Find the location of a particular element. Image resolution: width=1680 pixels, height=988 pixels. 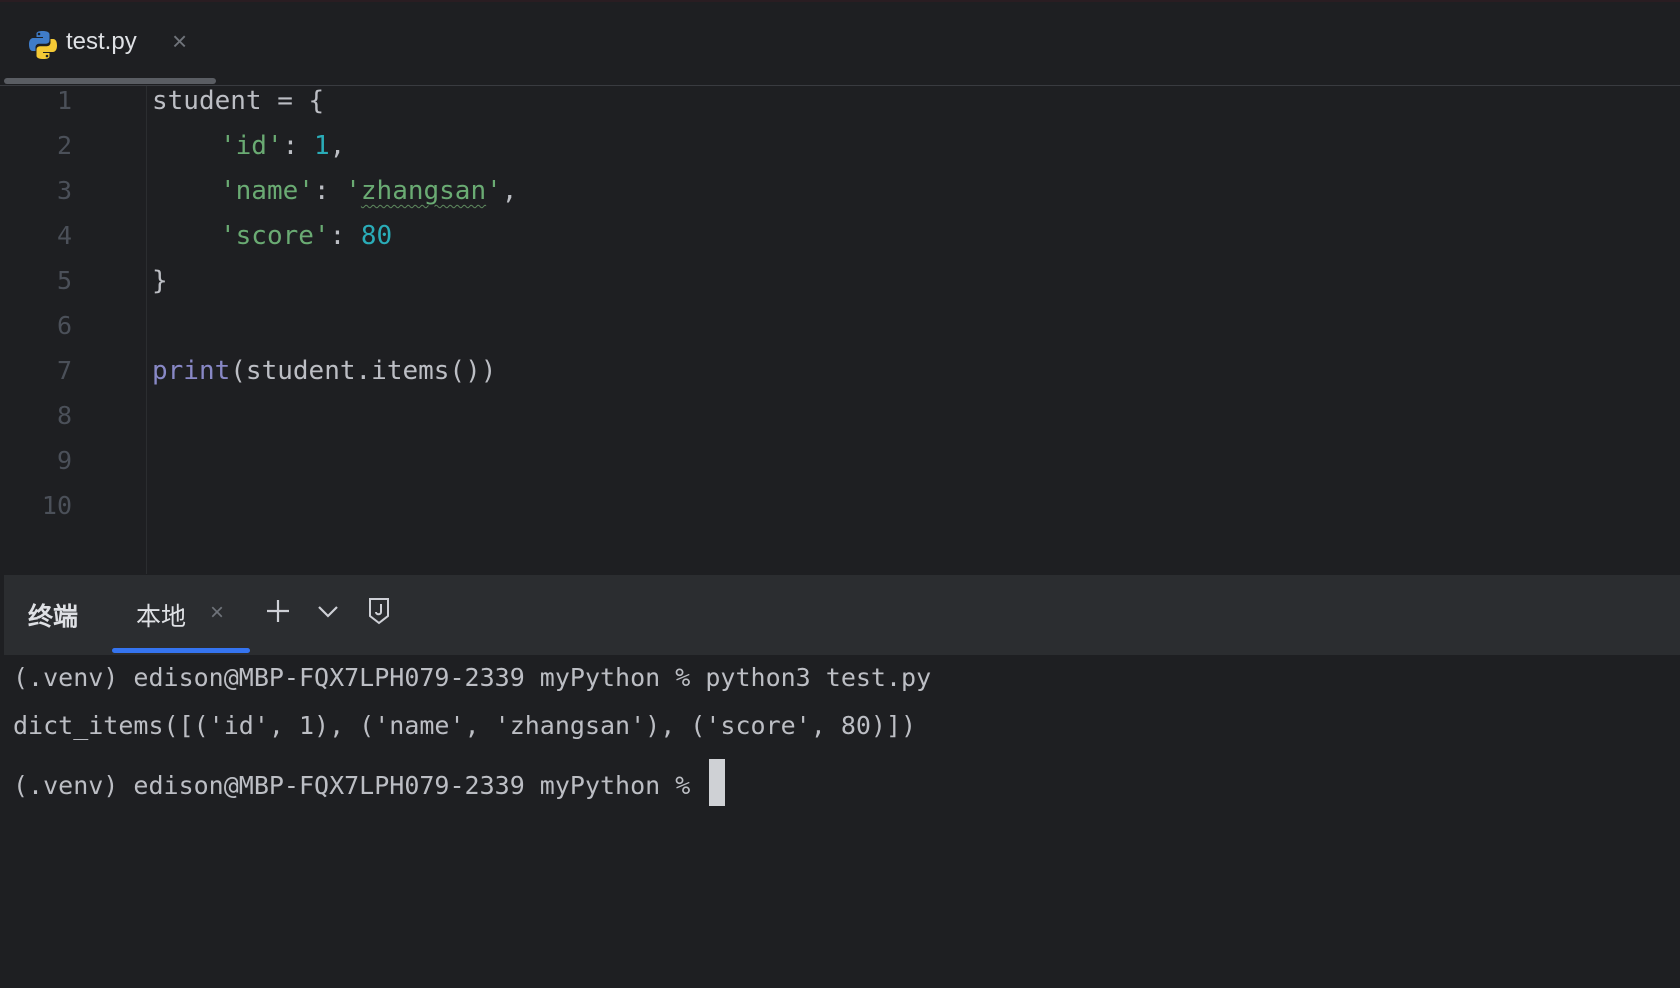

line-number: 2 is located at coordinates (64, 145).